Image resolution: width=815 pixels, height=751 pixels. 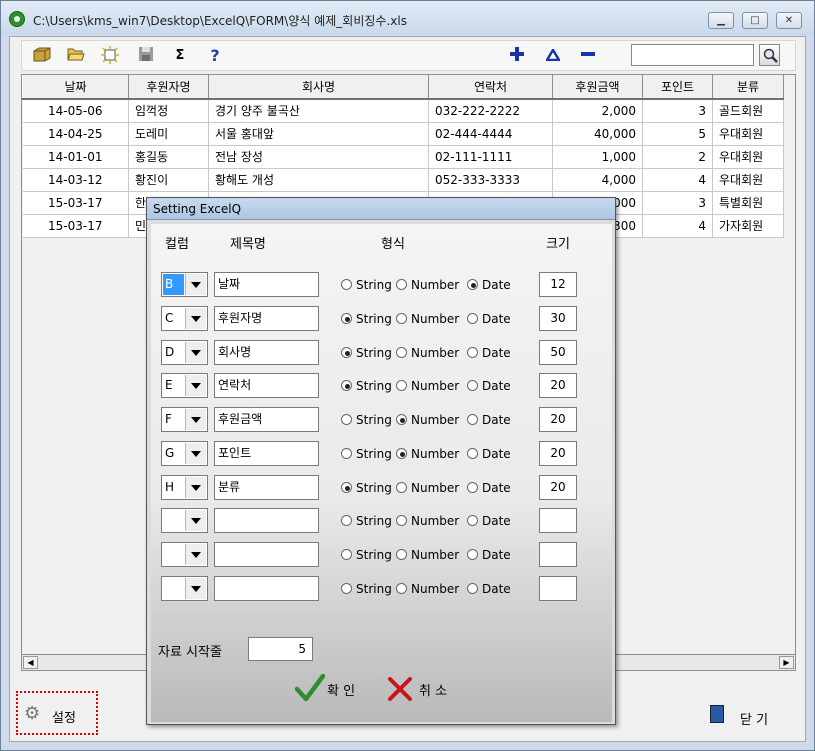 What do you see at coordinates (266, 453) in the screenshot?
I see `title-input: 포인트` at bounding box center [266, 453].